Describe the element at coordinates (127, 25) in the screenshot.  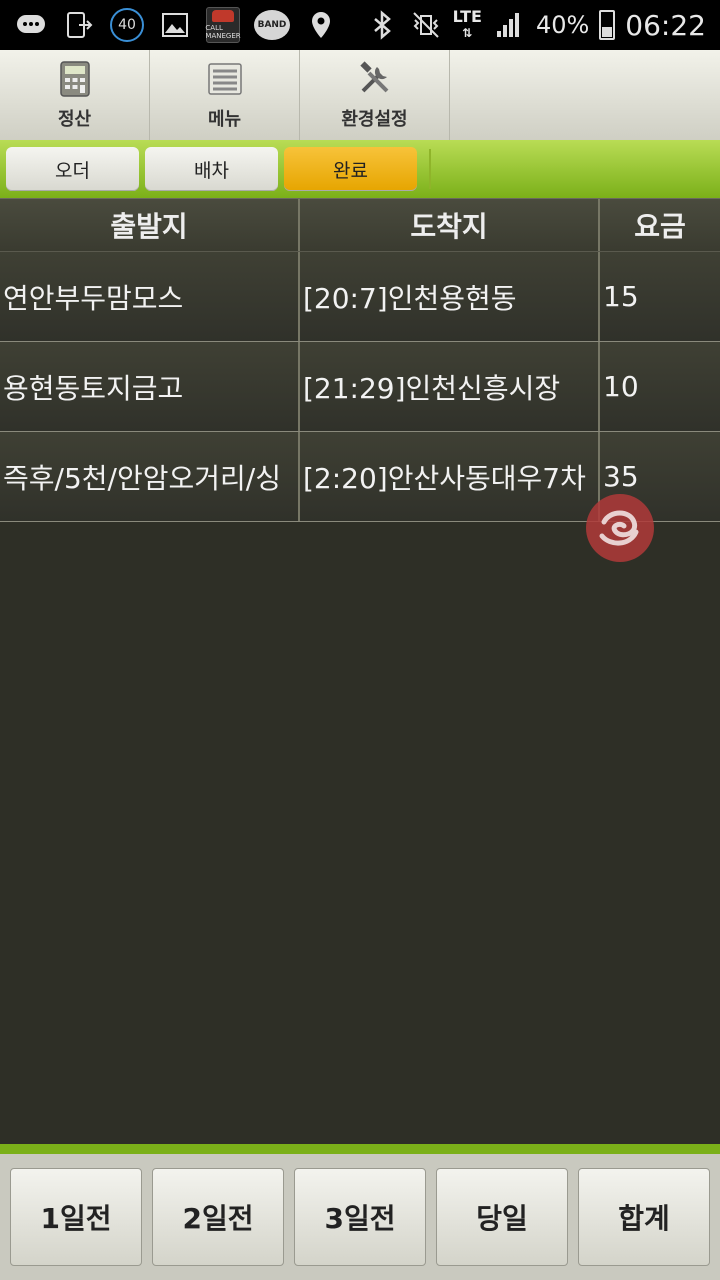
I see `notification-count-icon: 40` at that location.